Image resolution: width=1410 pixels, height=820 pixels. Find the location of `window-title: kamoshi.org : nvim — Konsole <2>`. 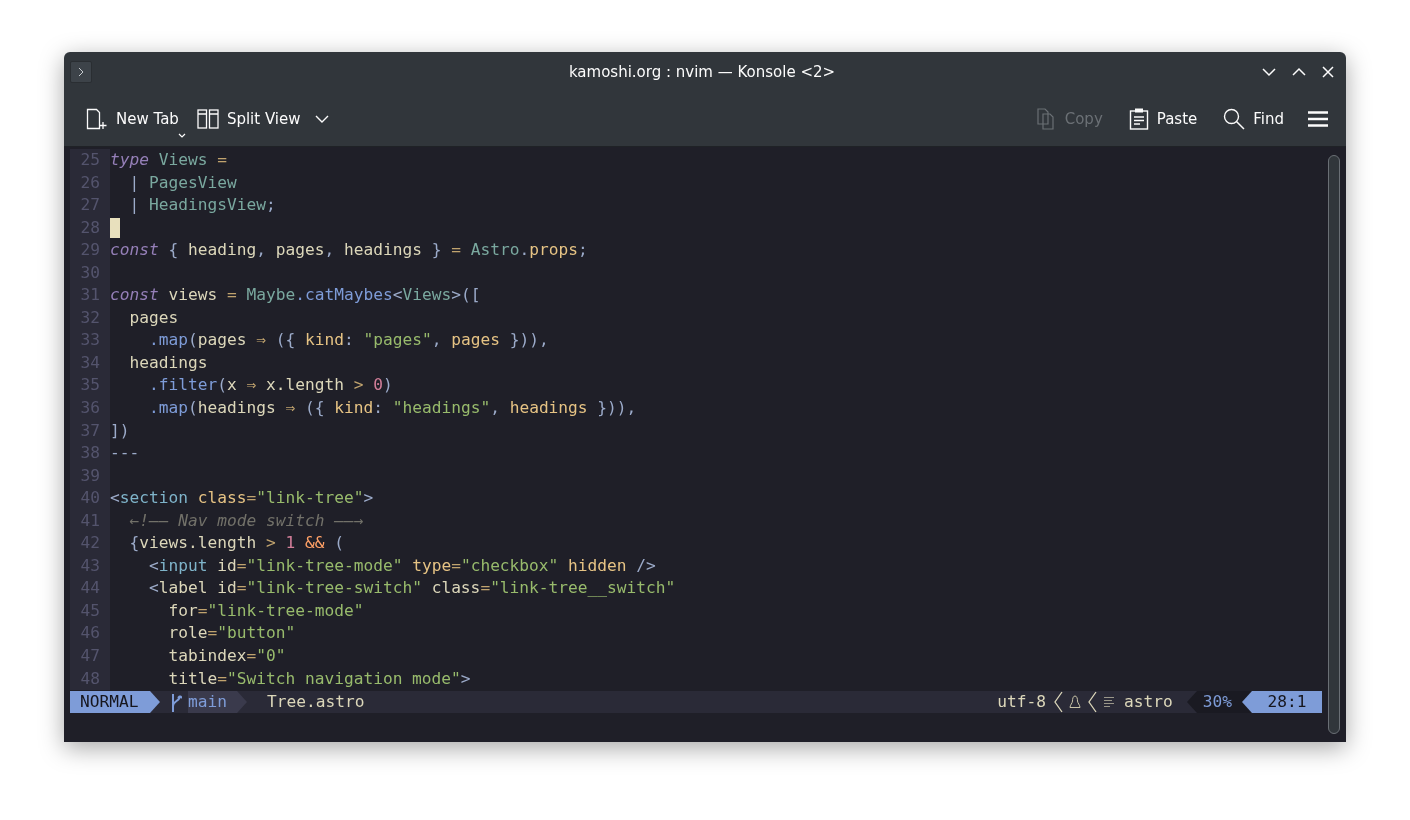

window-title: kamoshi.org : nvim — Konsole <2> is located at coordinates (702, 72).